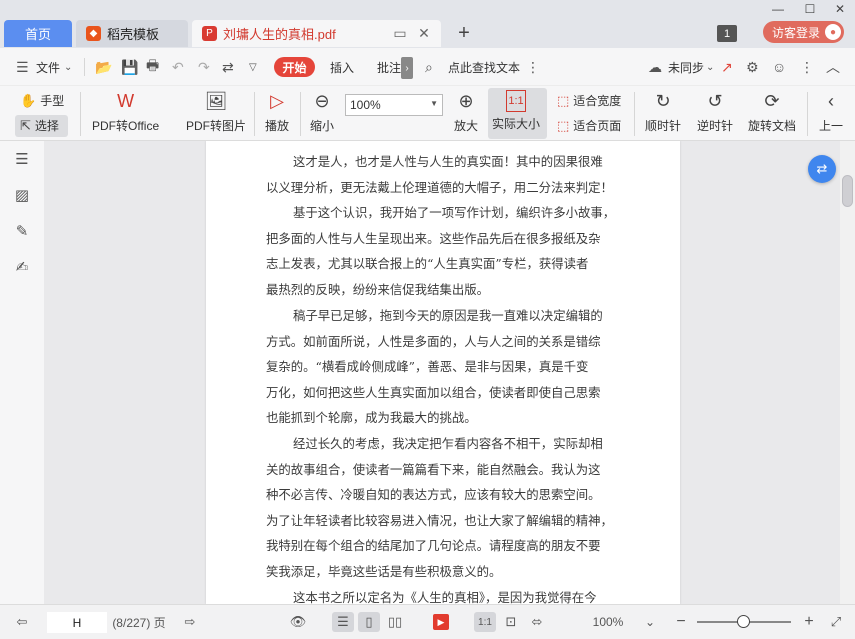 Image resolution: width=855 pixels, height=639 pixels. I want to click on window-mode-icon: ▭, so click(400, 33).